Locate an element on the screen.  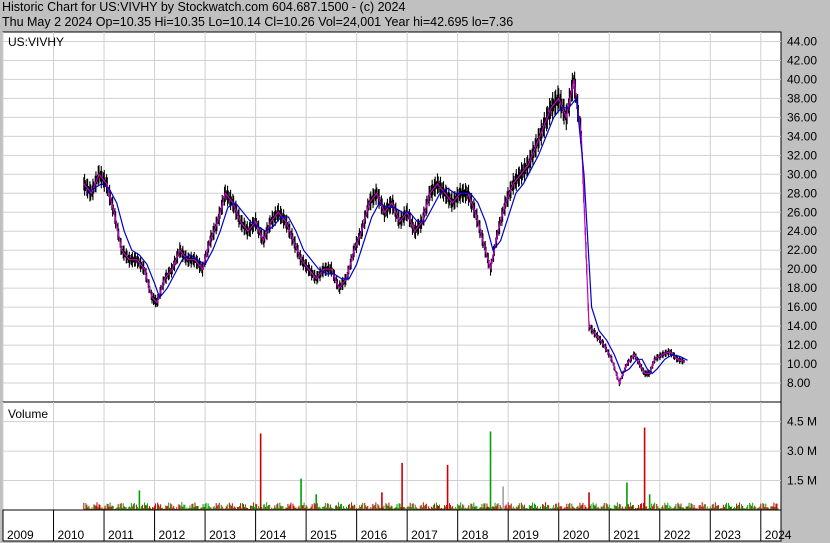
x-tick-label: 2013 is located at coordinates (222, 535).